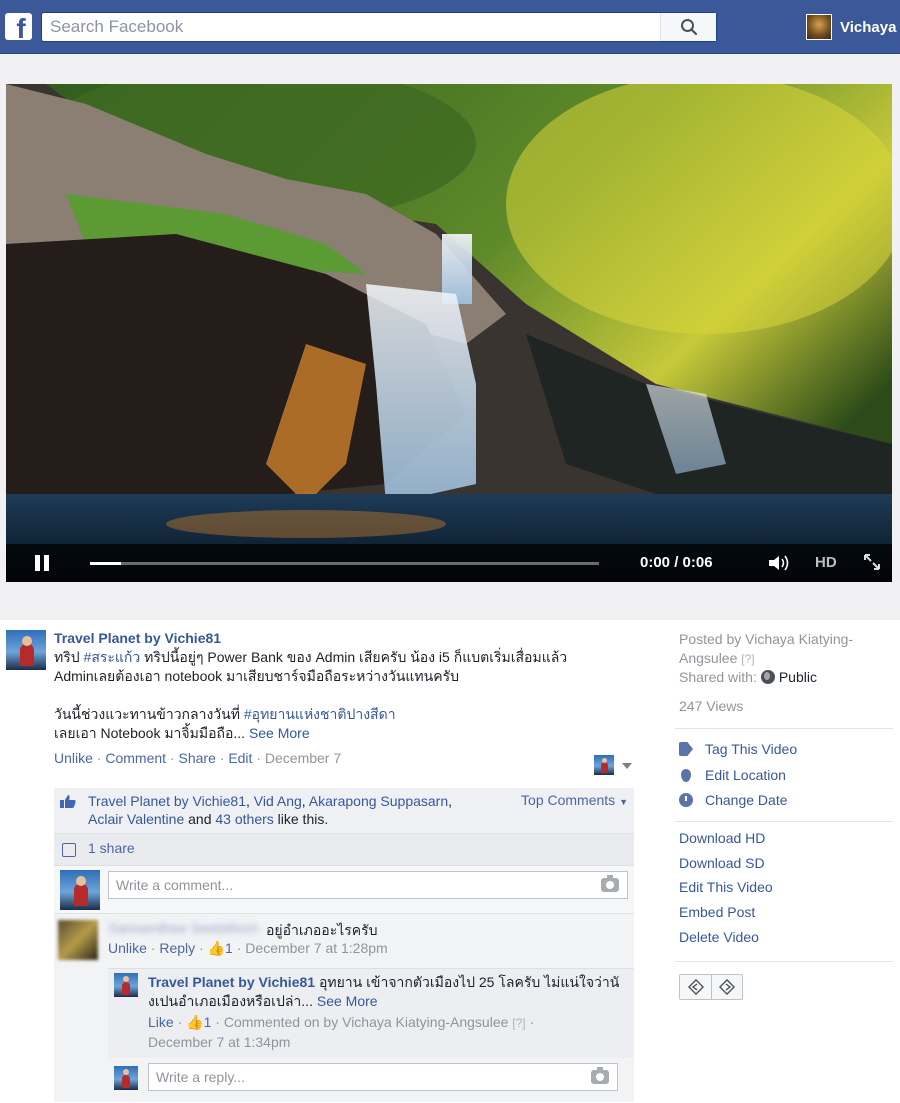 The height and width of the screenshot is (1103, 900). What do you see at coordinates (26, 650) in the screenshot?
I see `author-avatar` at bounding box center [26, 650].